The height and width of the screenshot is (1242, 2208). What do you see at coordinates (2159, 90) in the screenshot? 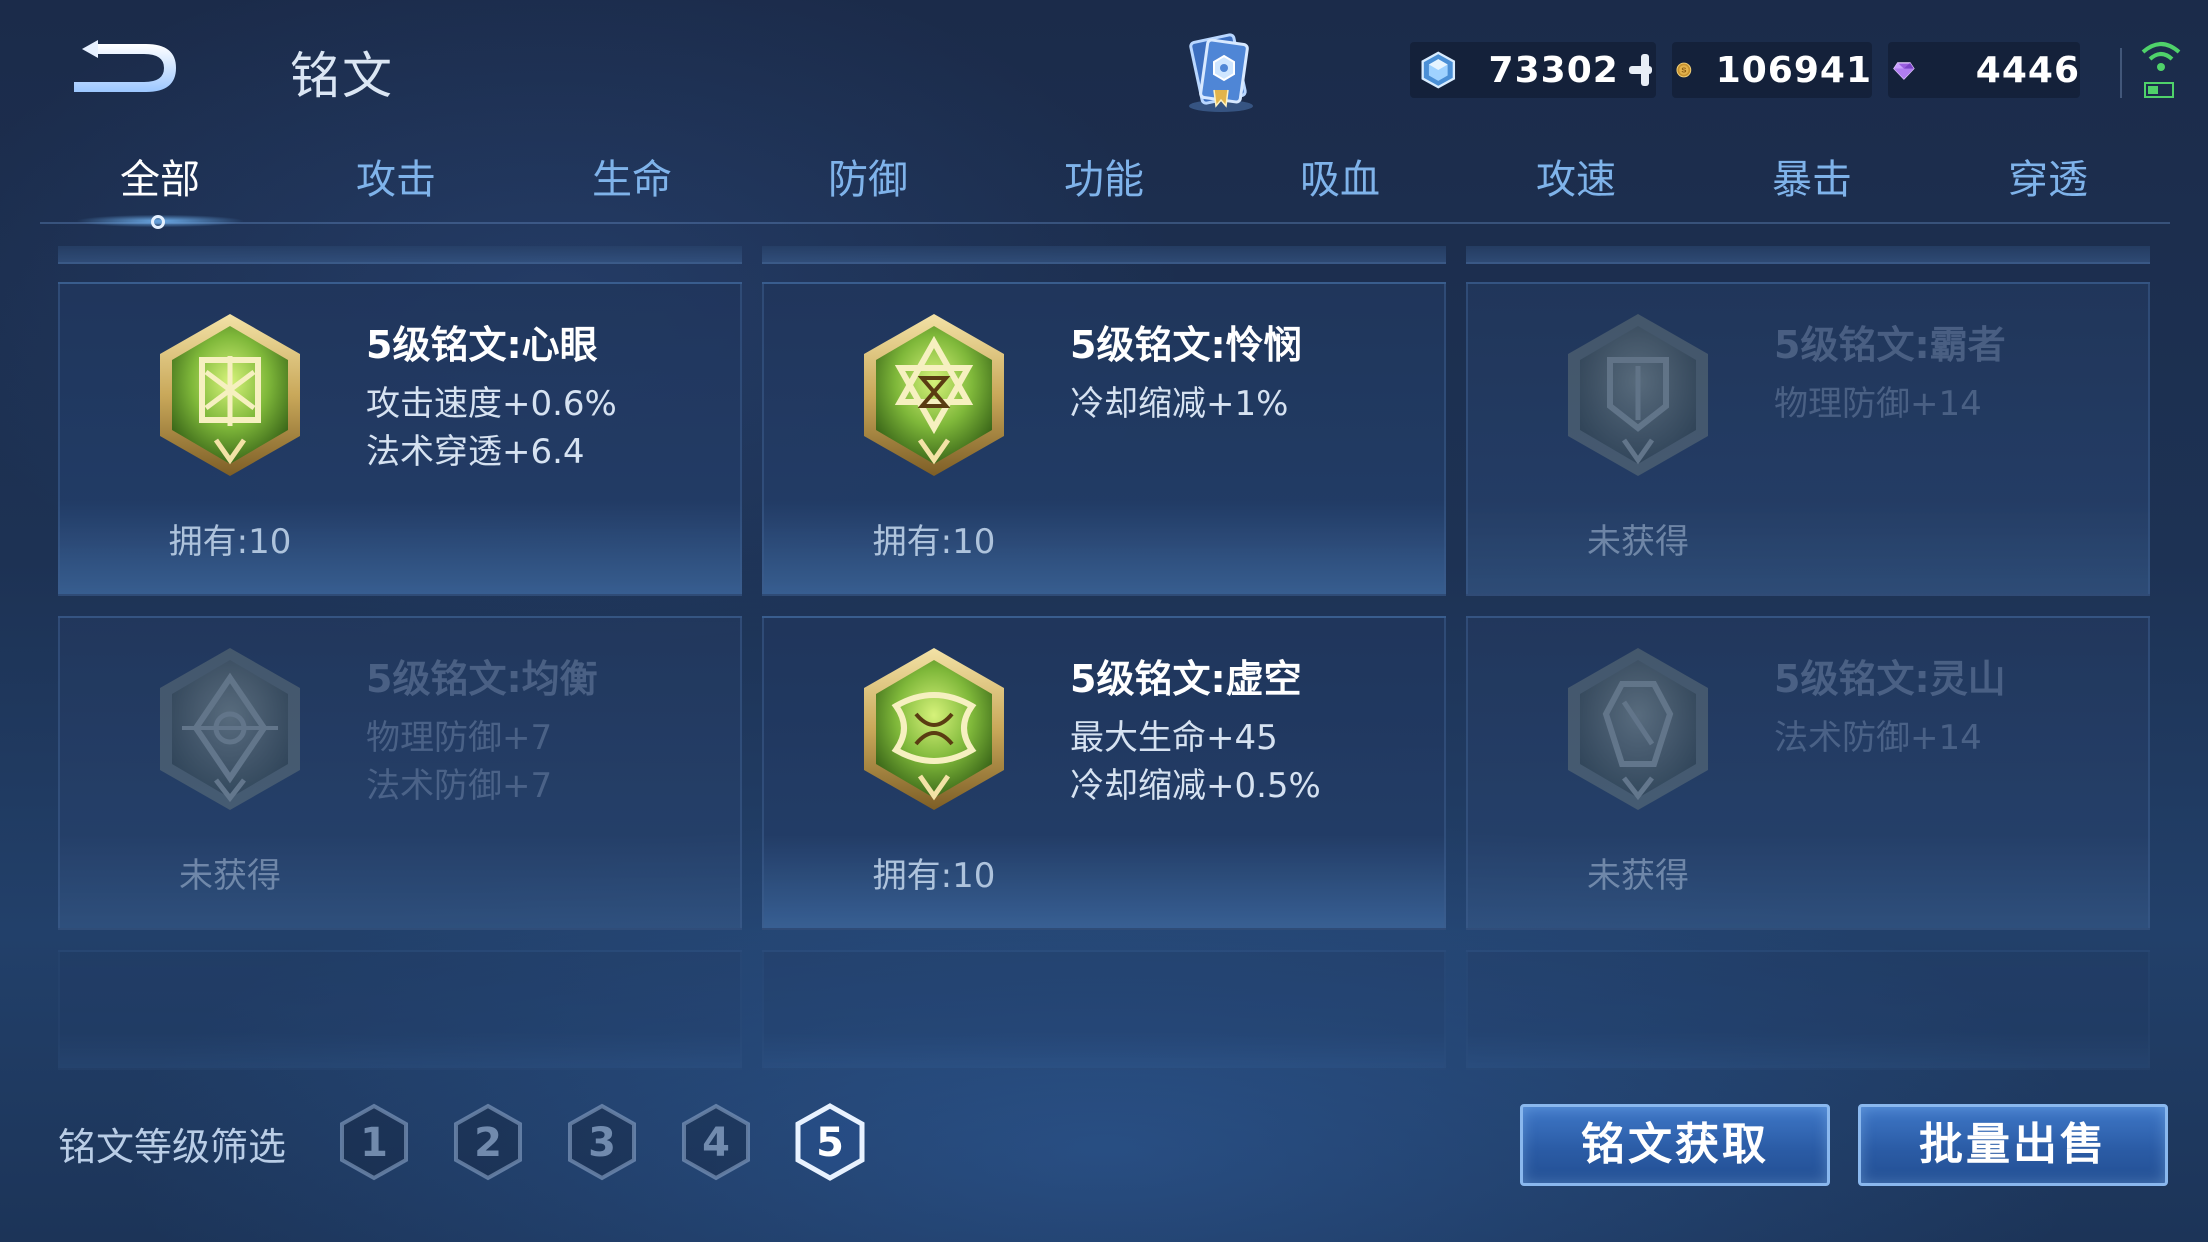
I see `battery-icon` at bounding box center [2159, 90].